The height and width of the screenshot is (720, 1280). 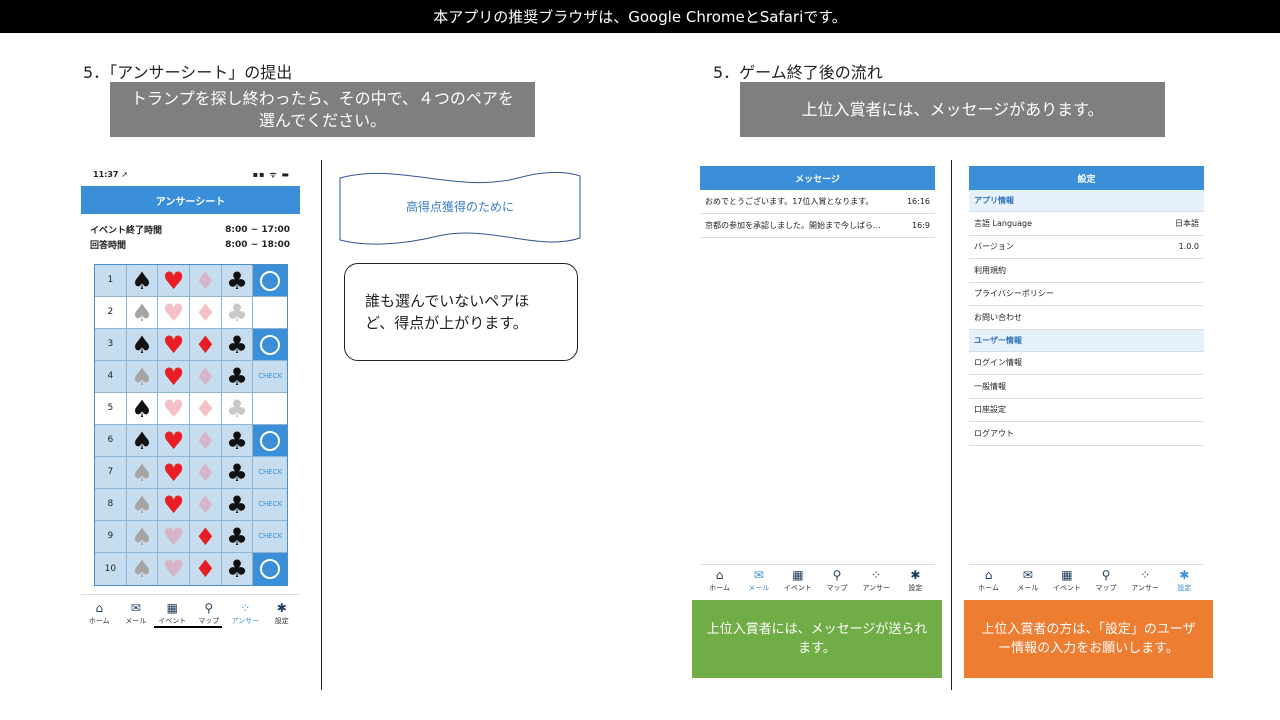 I want to click on settings-row: 利用規約, so click(x=1086, y=271).